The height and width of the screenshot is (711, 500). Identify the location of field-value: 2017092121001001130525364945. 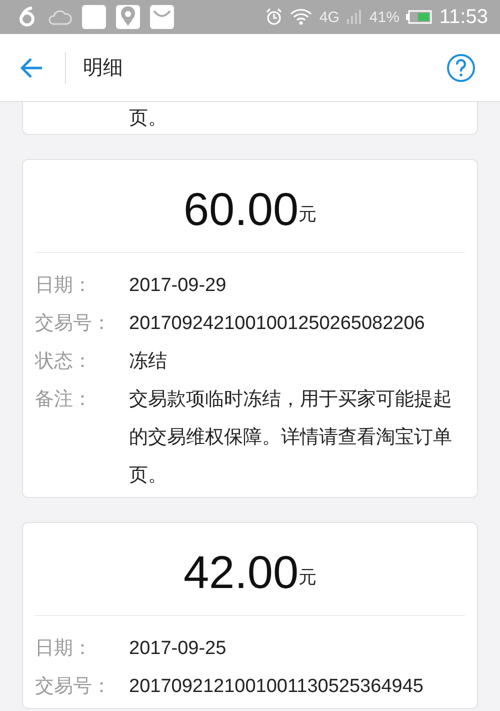
(276, 687).